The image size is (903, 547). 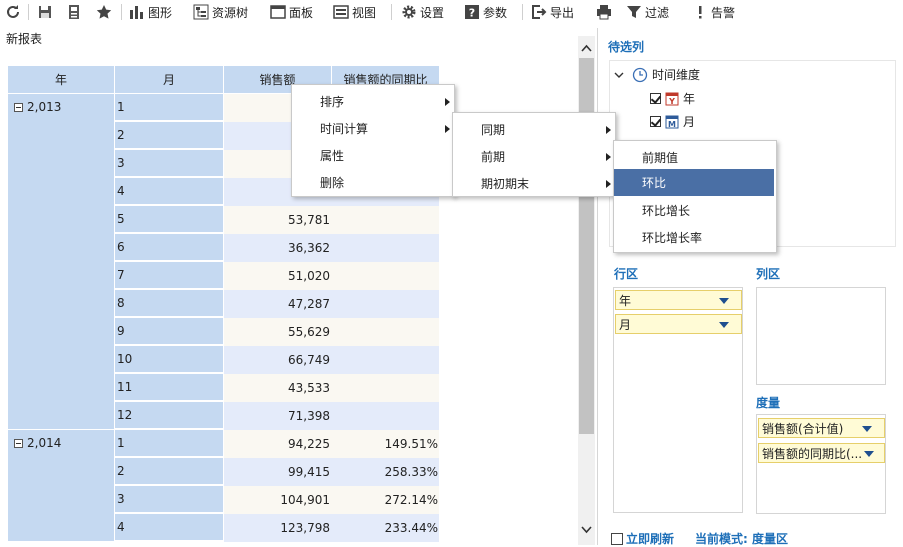 I want to click on ratio-cell: 272.14%, so click(x=385, y=500).